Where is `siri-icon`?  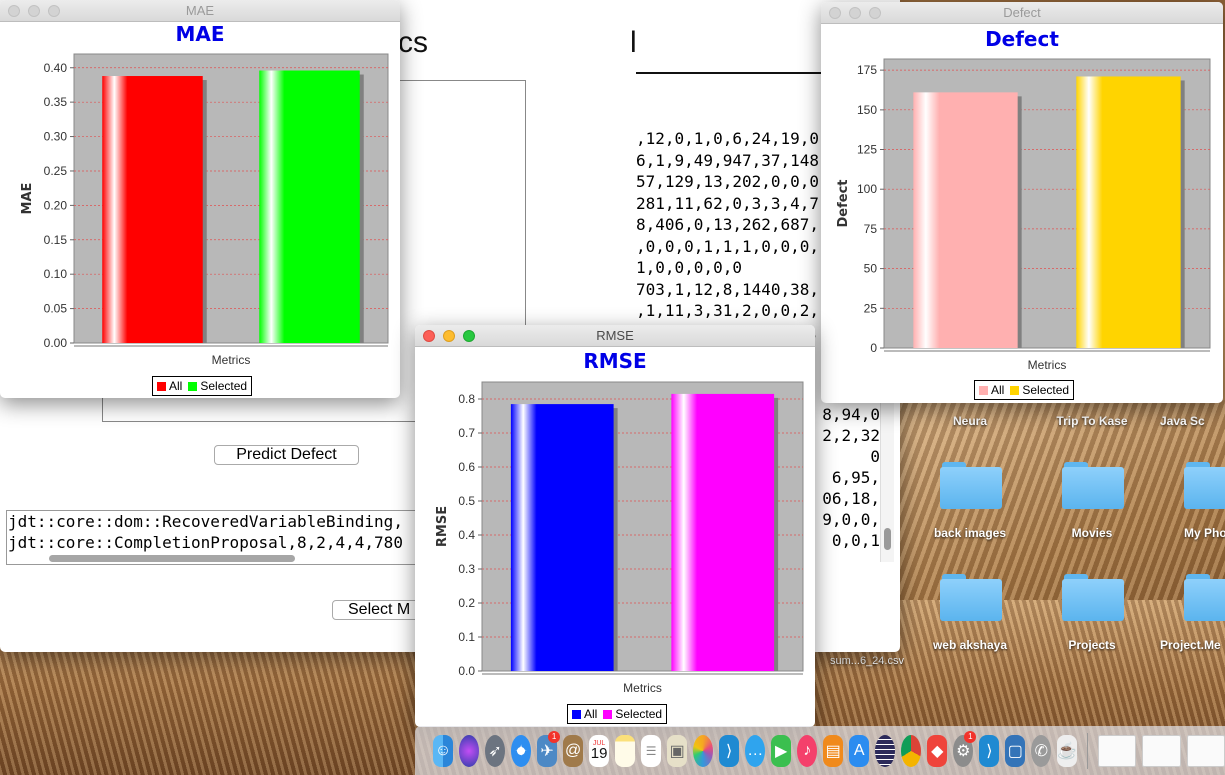
siri-icon is located at coordinates (469, 750).